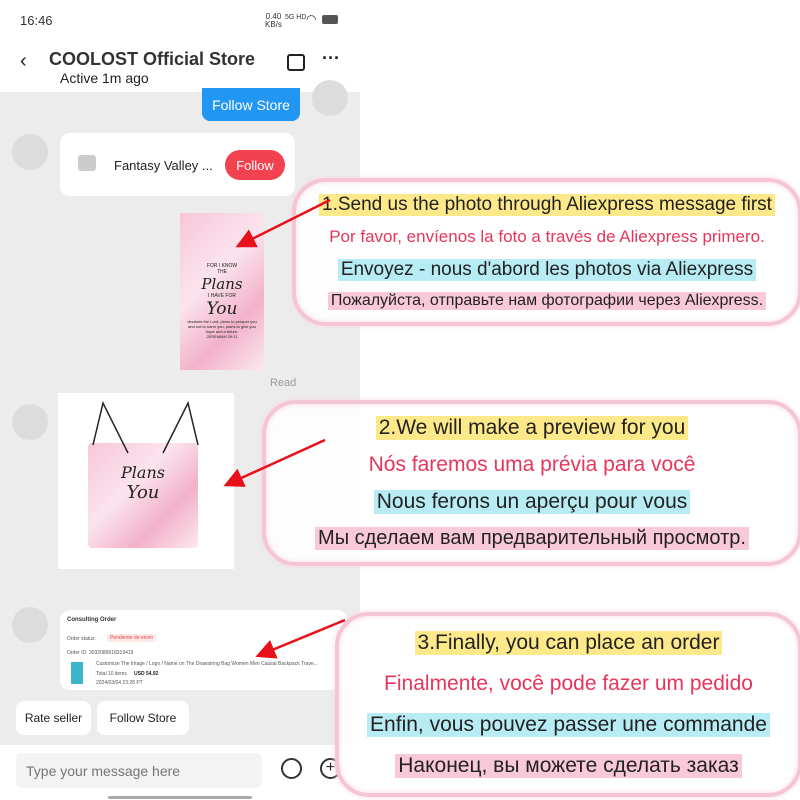  I want to click on instruction-ru: Мы сделаем вам предварительный просмотр., so click(532, 538).